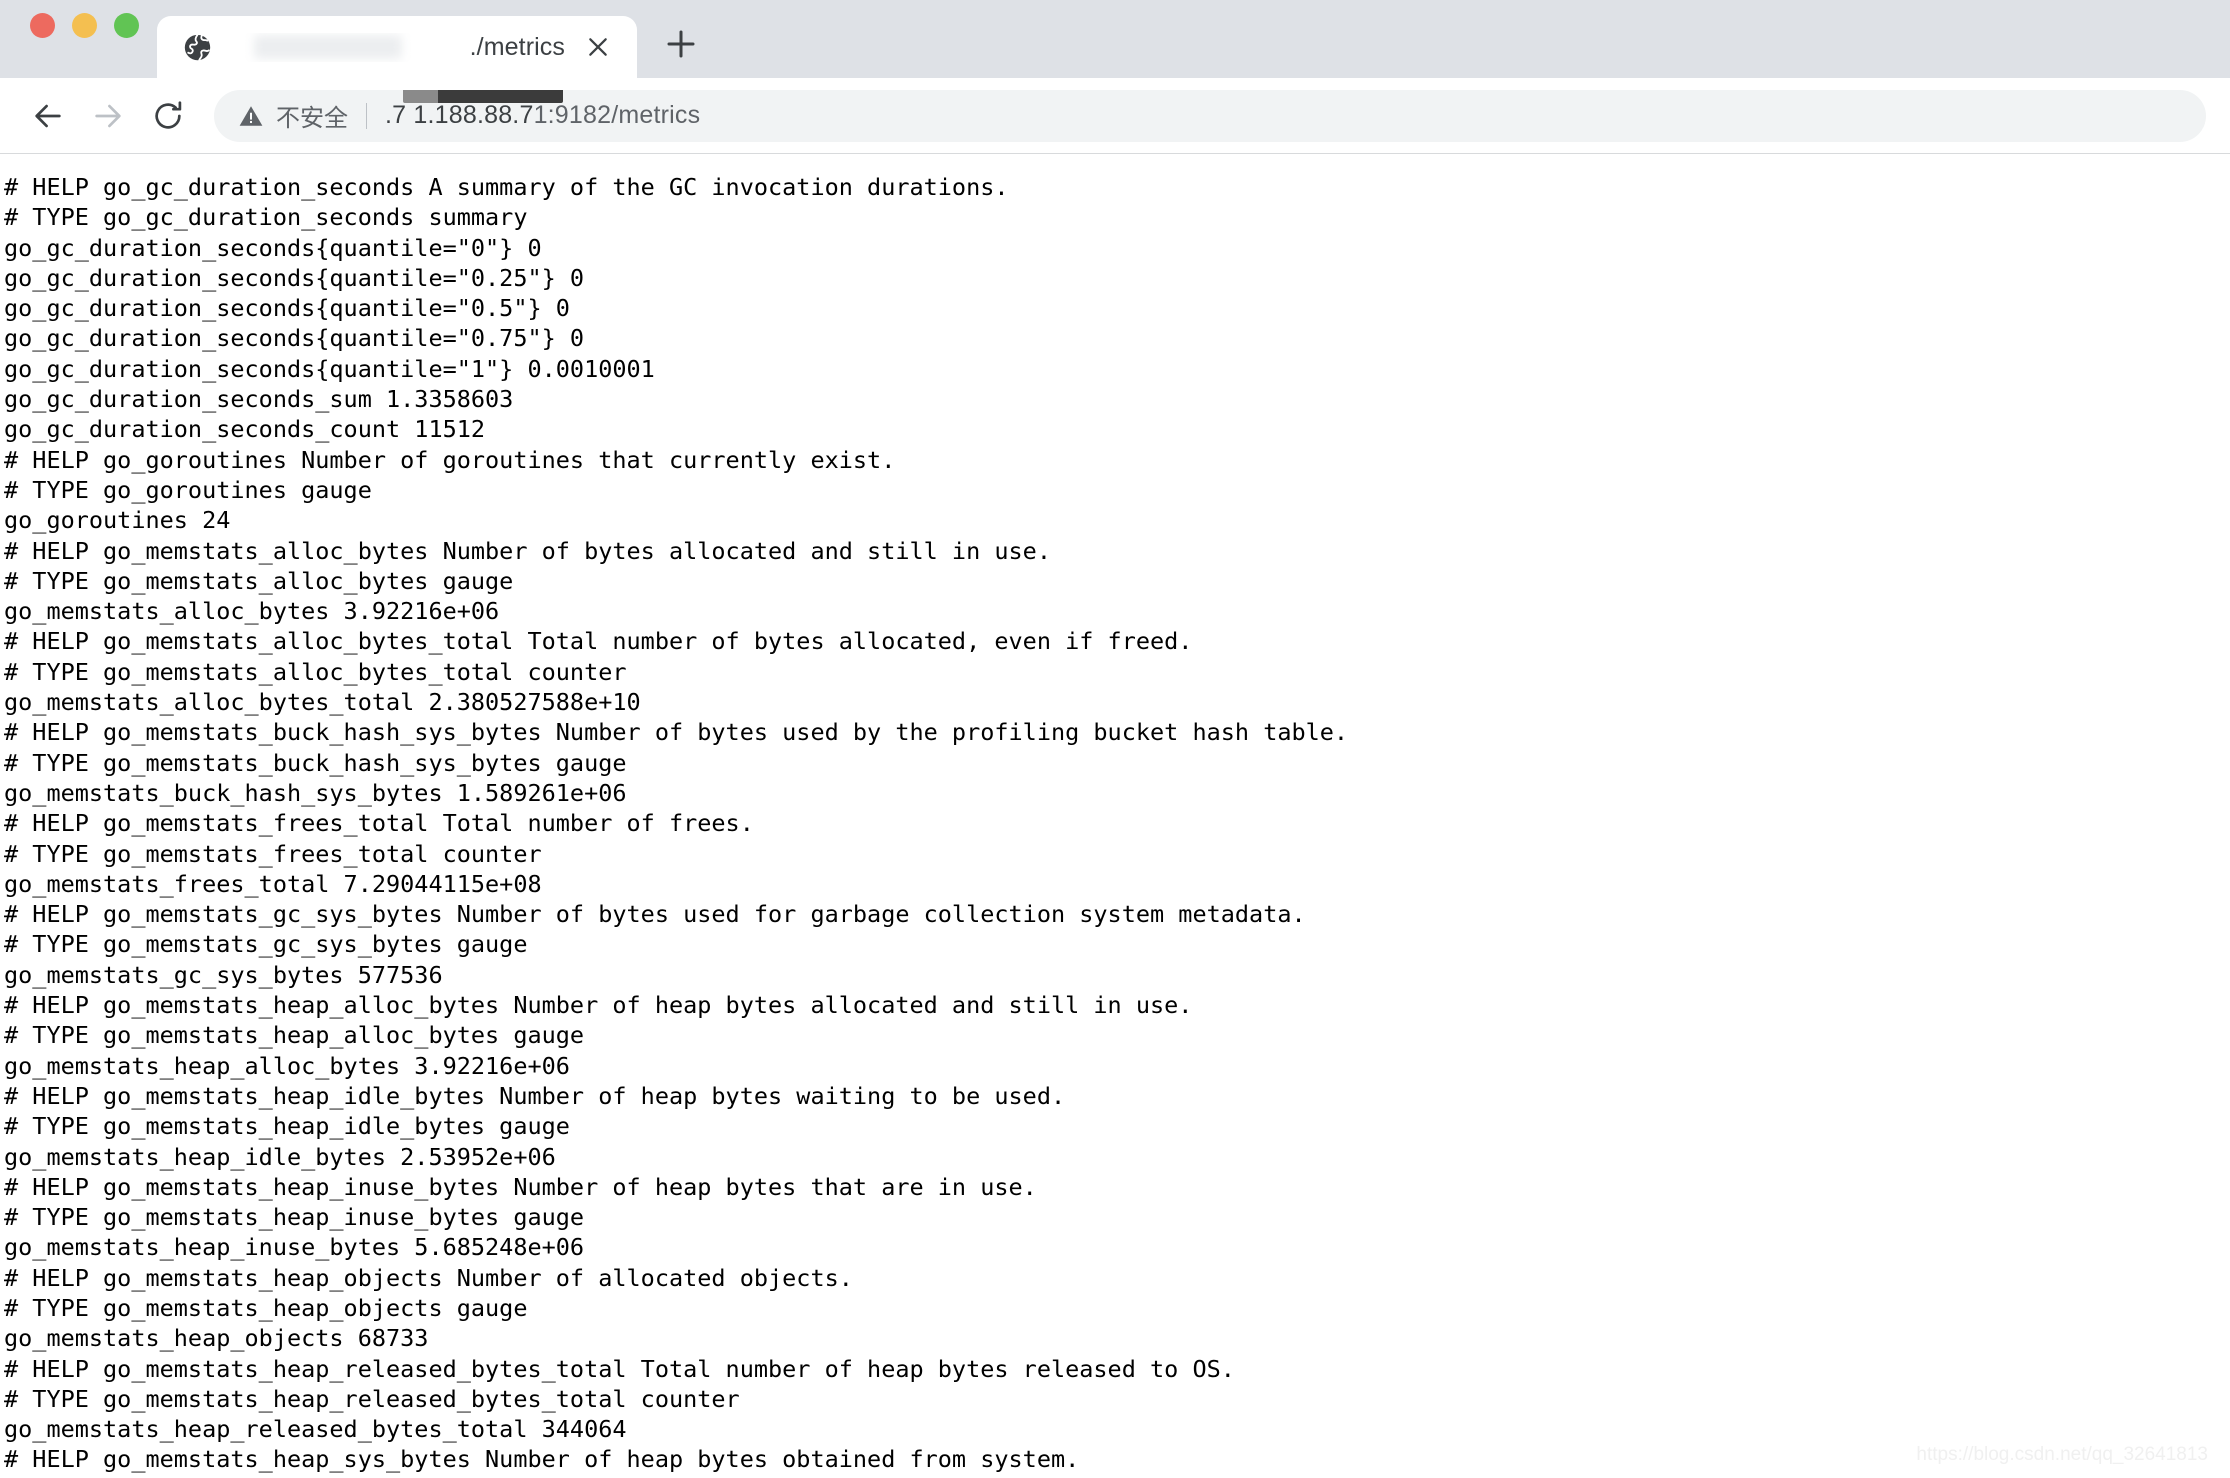  What do you see at coordinates (474, 109) in the screenshot?
I see `url-host-redacted: .7 1.188.88.7` at bounding box center [474, 109].